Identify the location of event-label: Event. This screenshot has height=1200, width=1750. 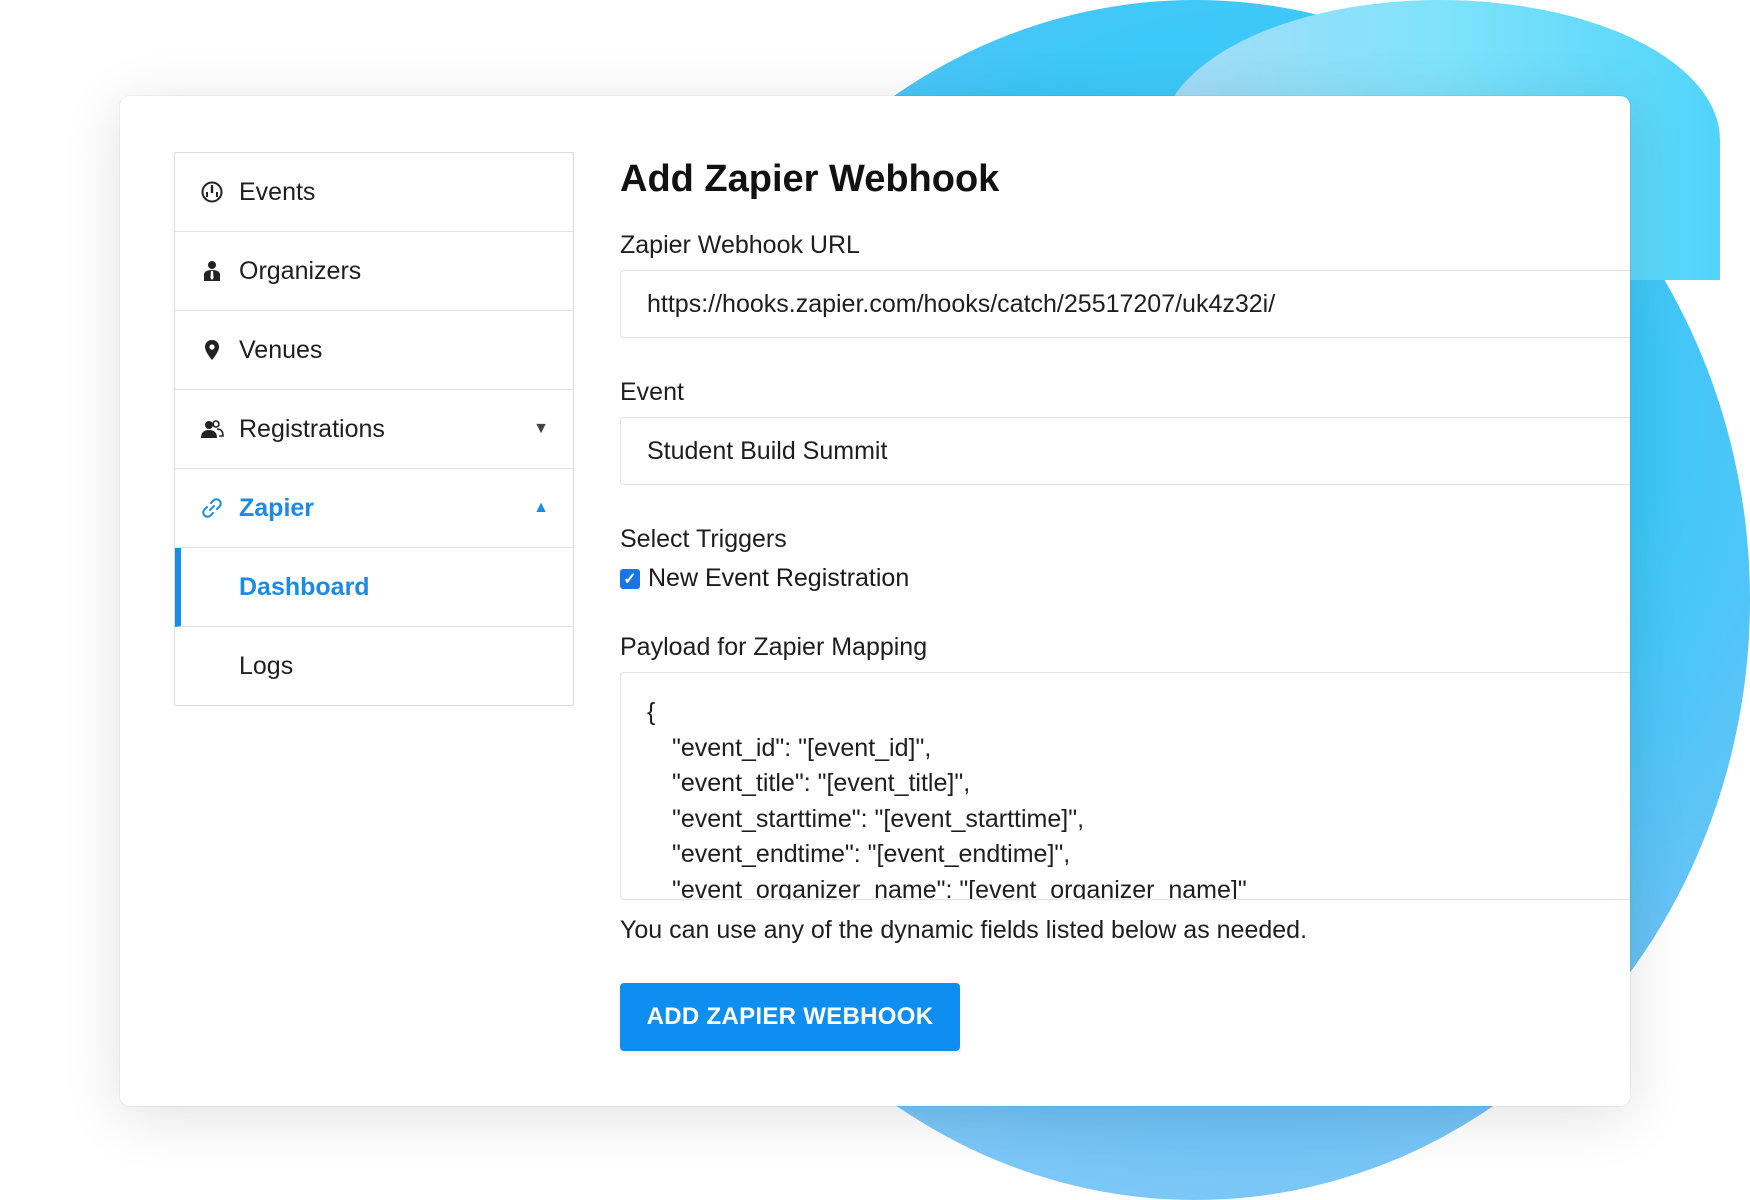
(652, 392).